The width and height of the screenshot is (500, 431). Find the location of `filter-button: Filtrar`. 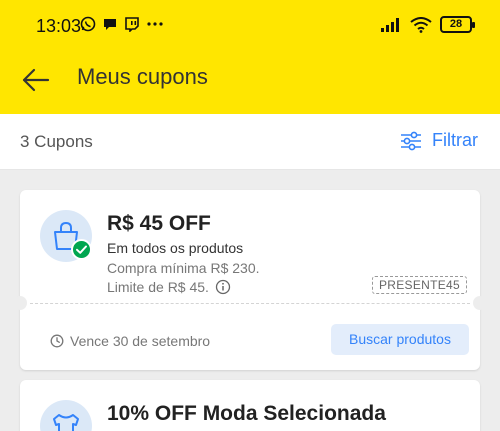

filter-button: Filtrar is located at coordinates (439, 140).